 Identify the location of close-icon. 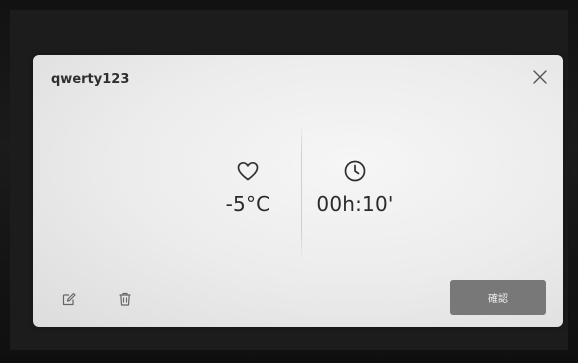
(540, 77).